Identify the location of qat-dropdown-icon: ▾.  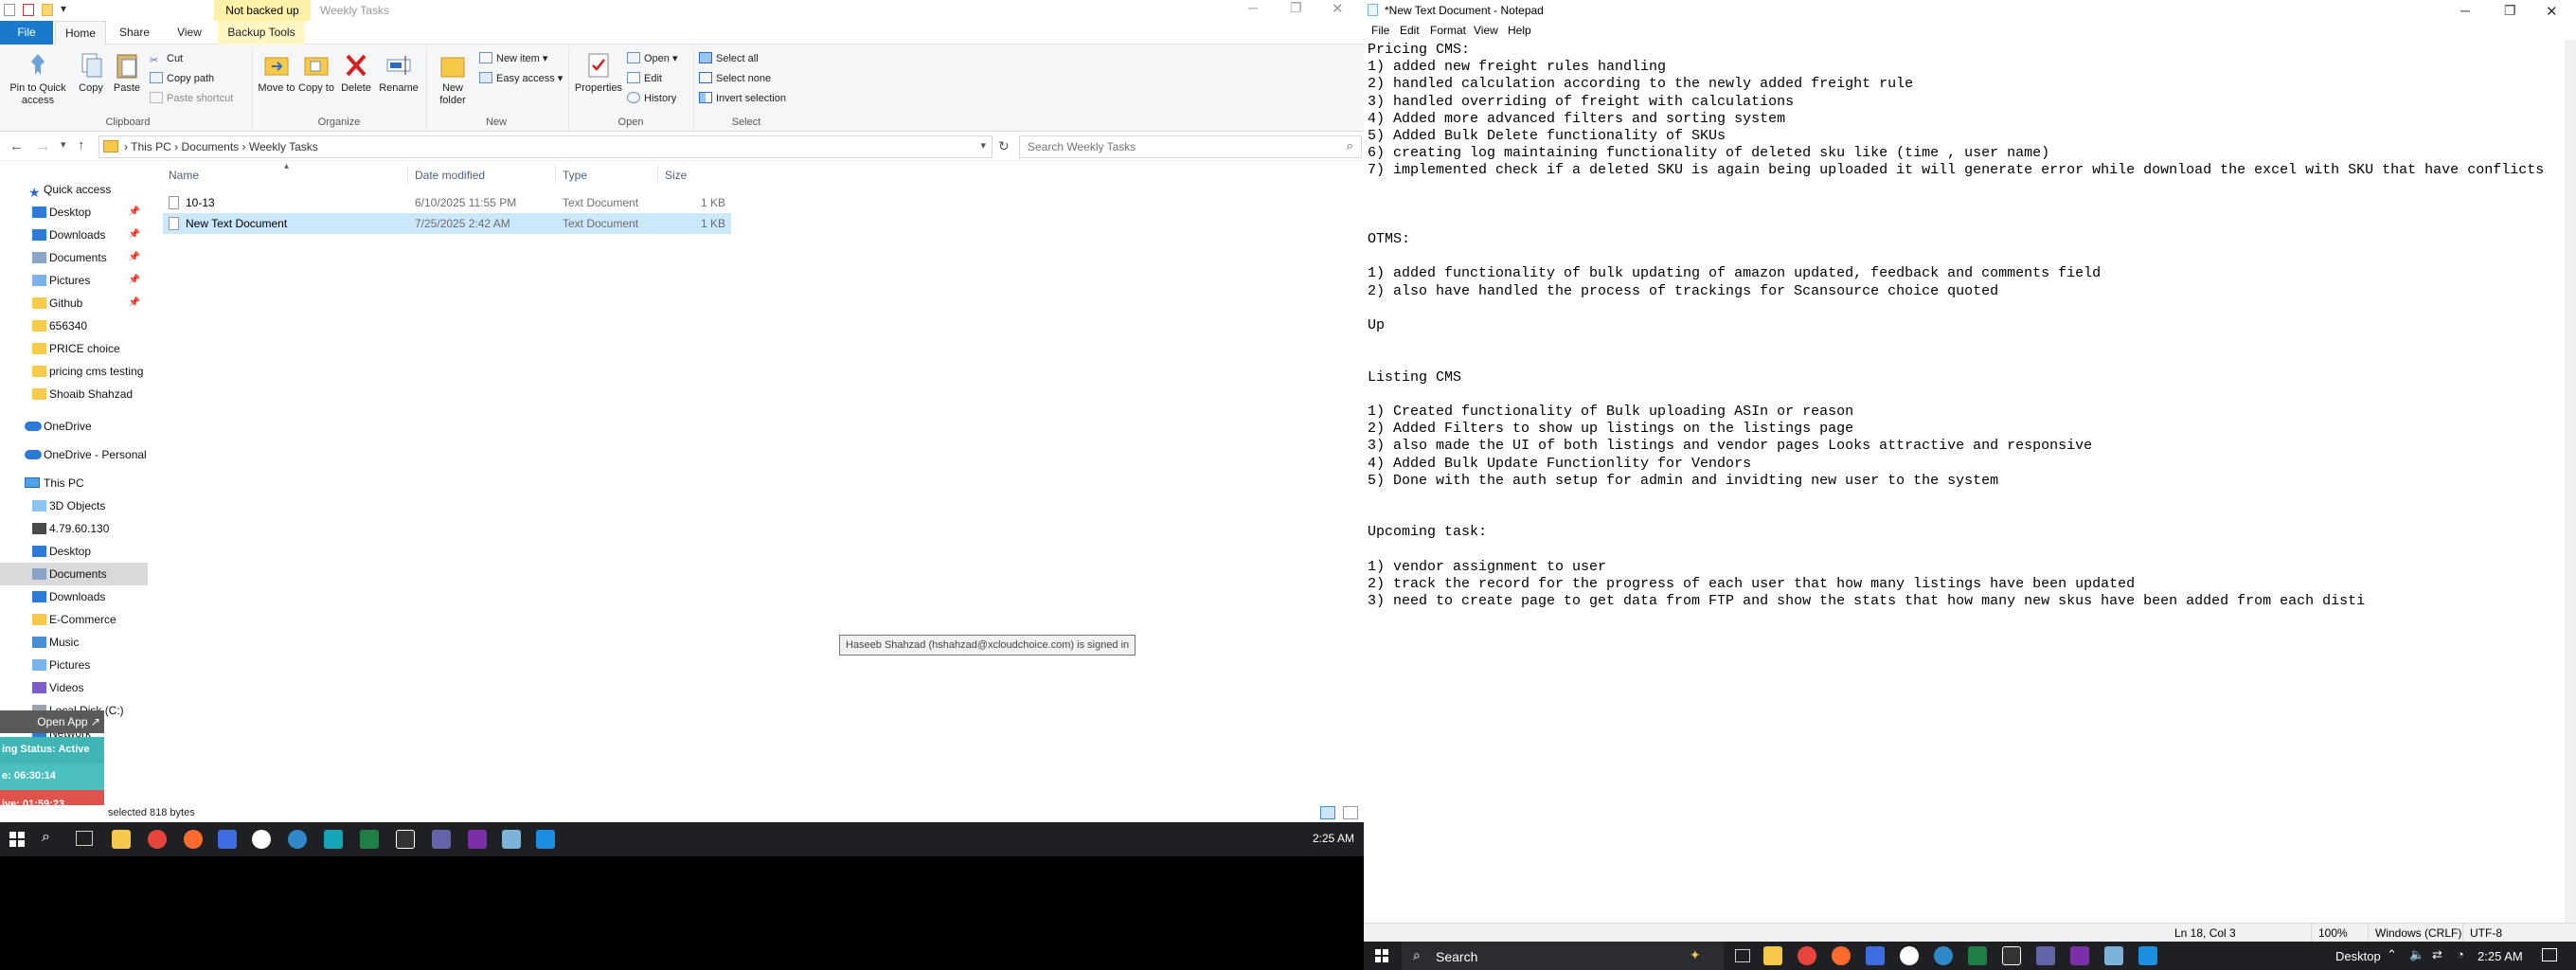
(63, 8).